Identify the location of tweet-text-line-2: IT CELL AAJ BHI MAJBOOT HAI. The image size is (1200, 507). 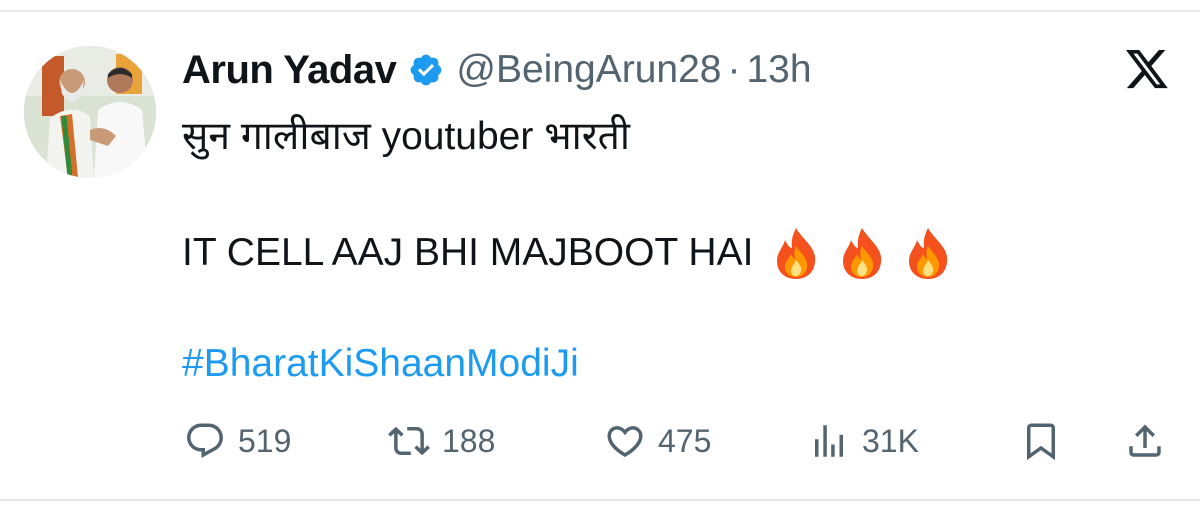
(576, 253).